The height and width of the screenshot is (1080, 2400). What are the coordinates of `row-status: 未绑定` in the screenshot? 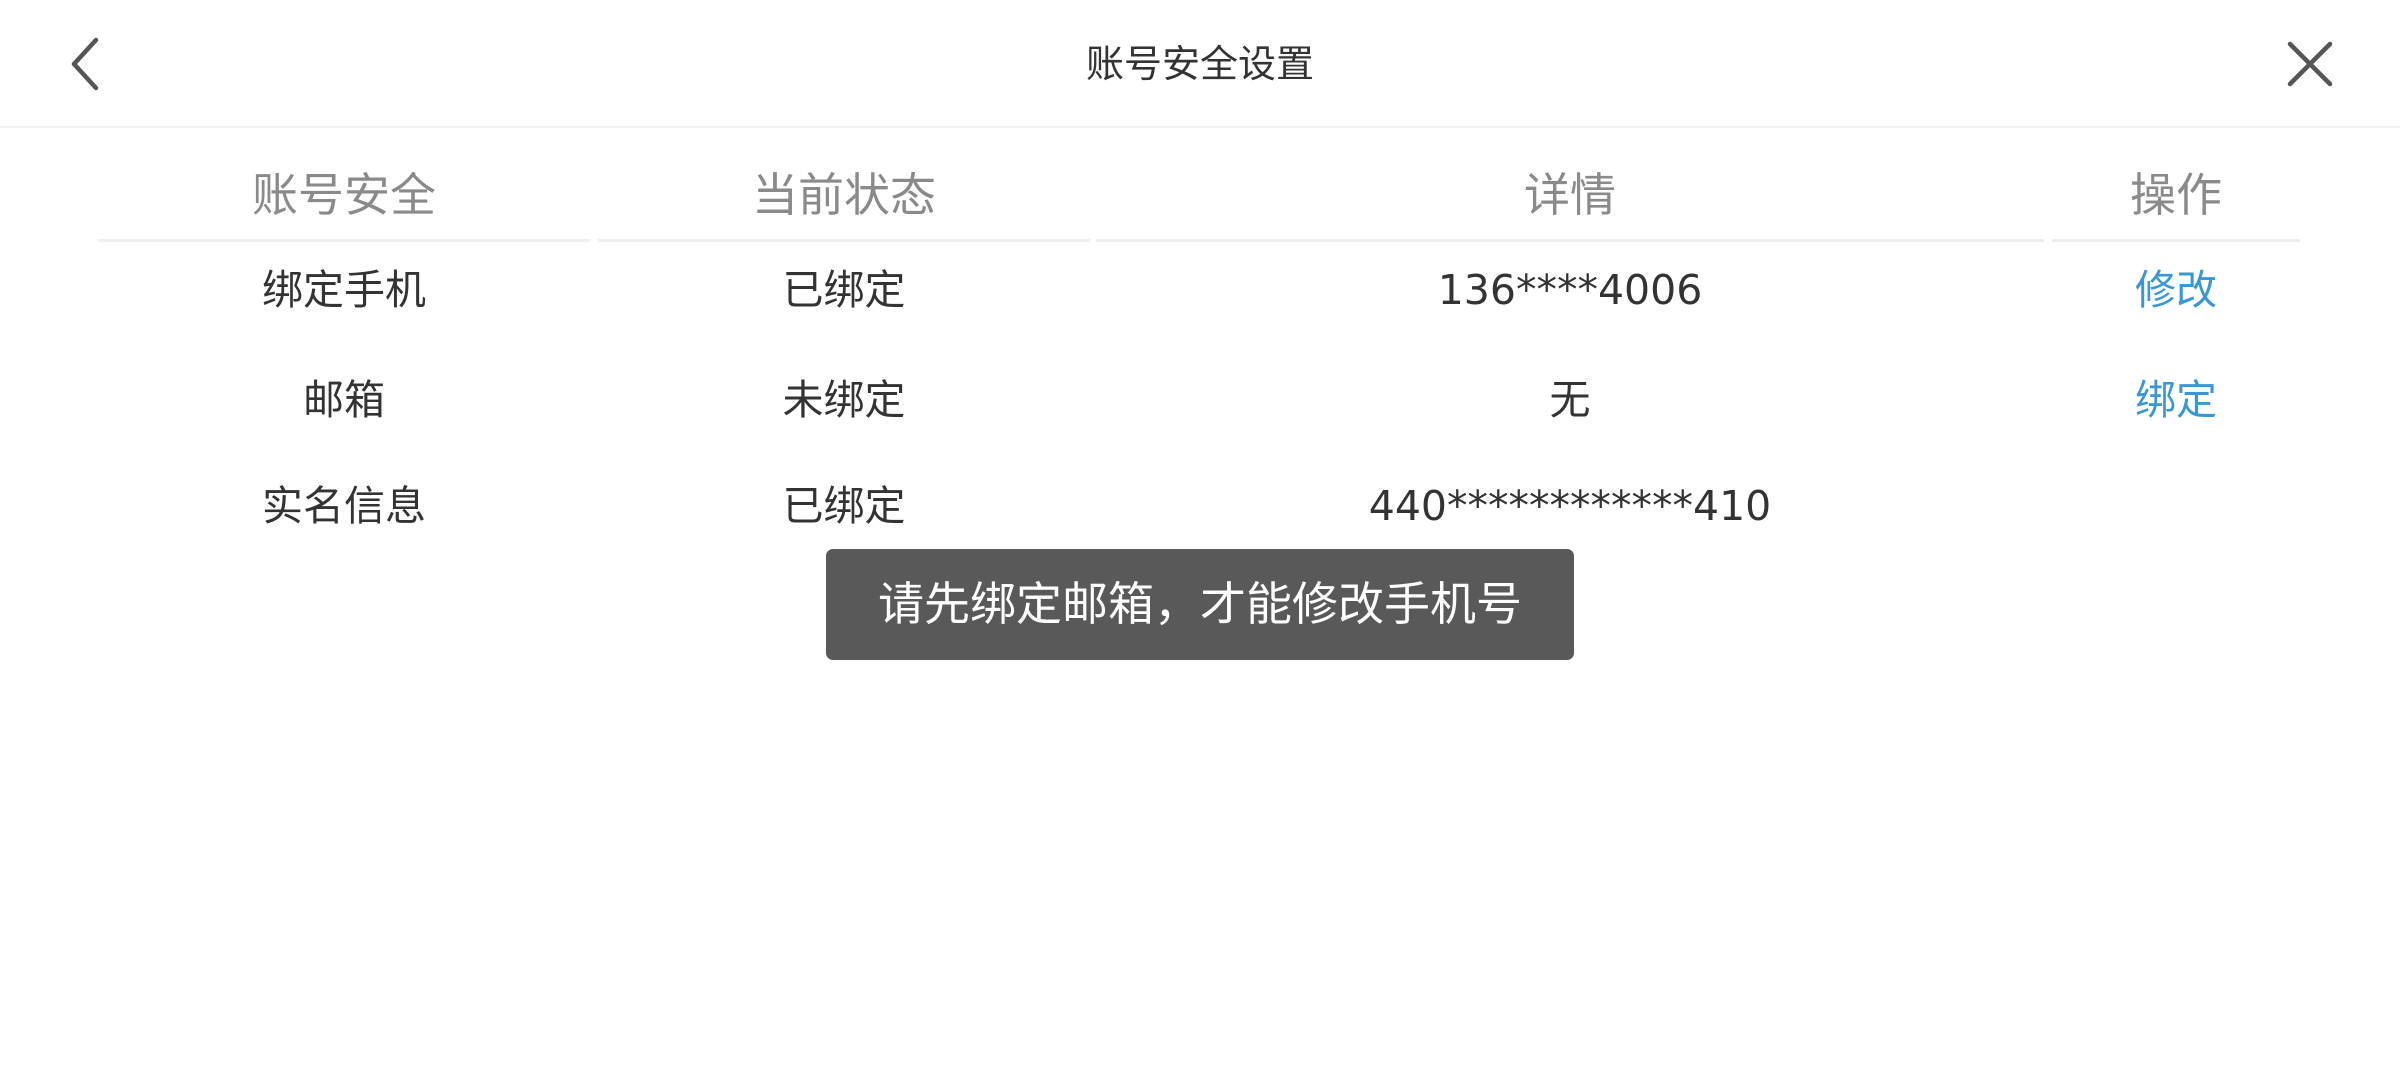 It's located at (844, 400).